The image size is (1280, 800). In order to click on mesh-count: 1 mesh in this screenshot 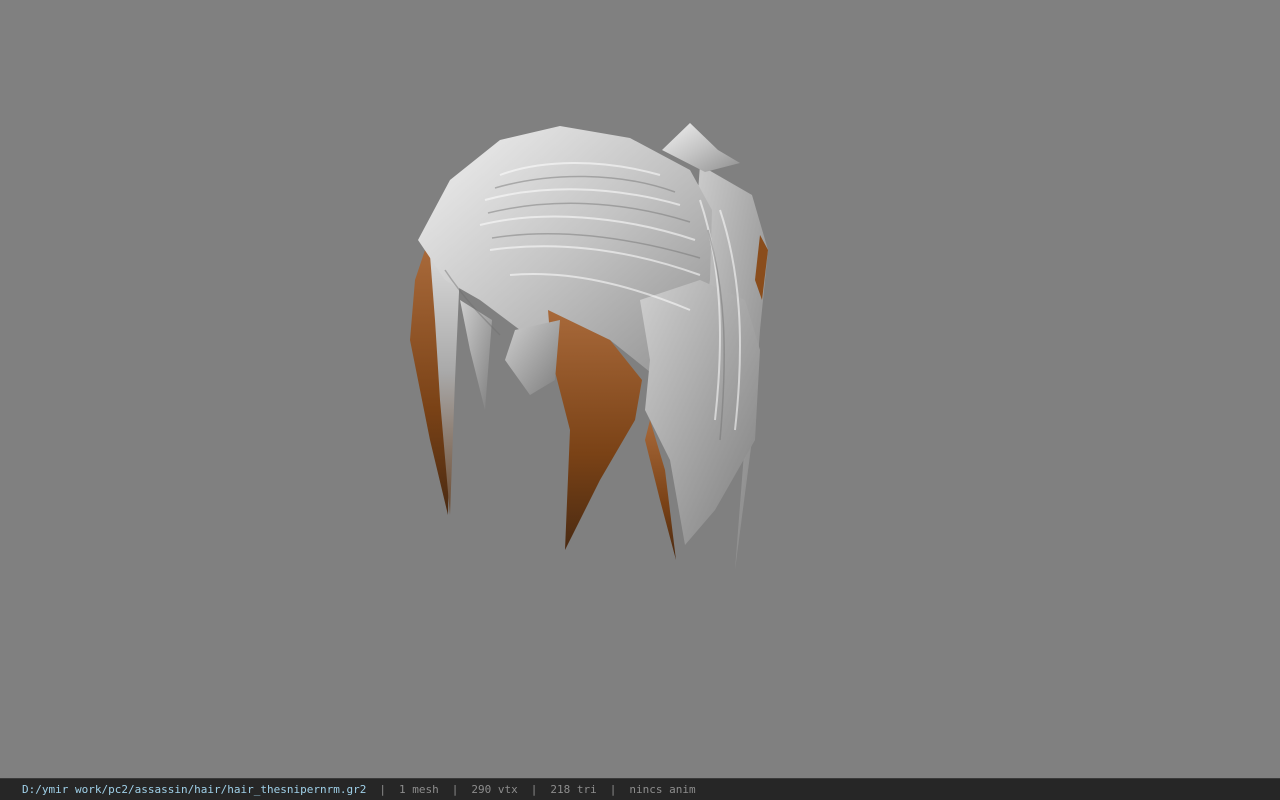, I will do `click(419, 789)`.